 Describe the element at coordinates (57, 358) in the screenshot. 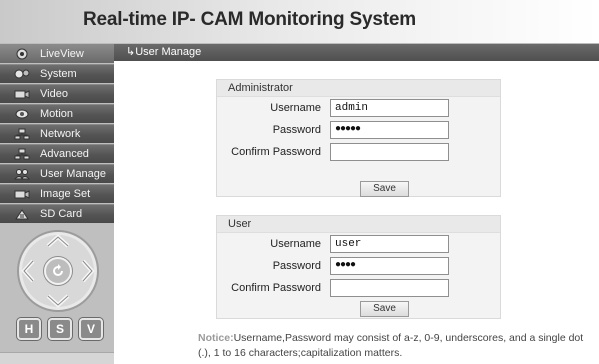

I see `sidebar-footer` at that location.